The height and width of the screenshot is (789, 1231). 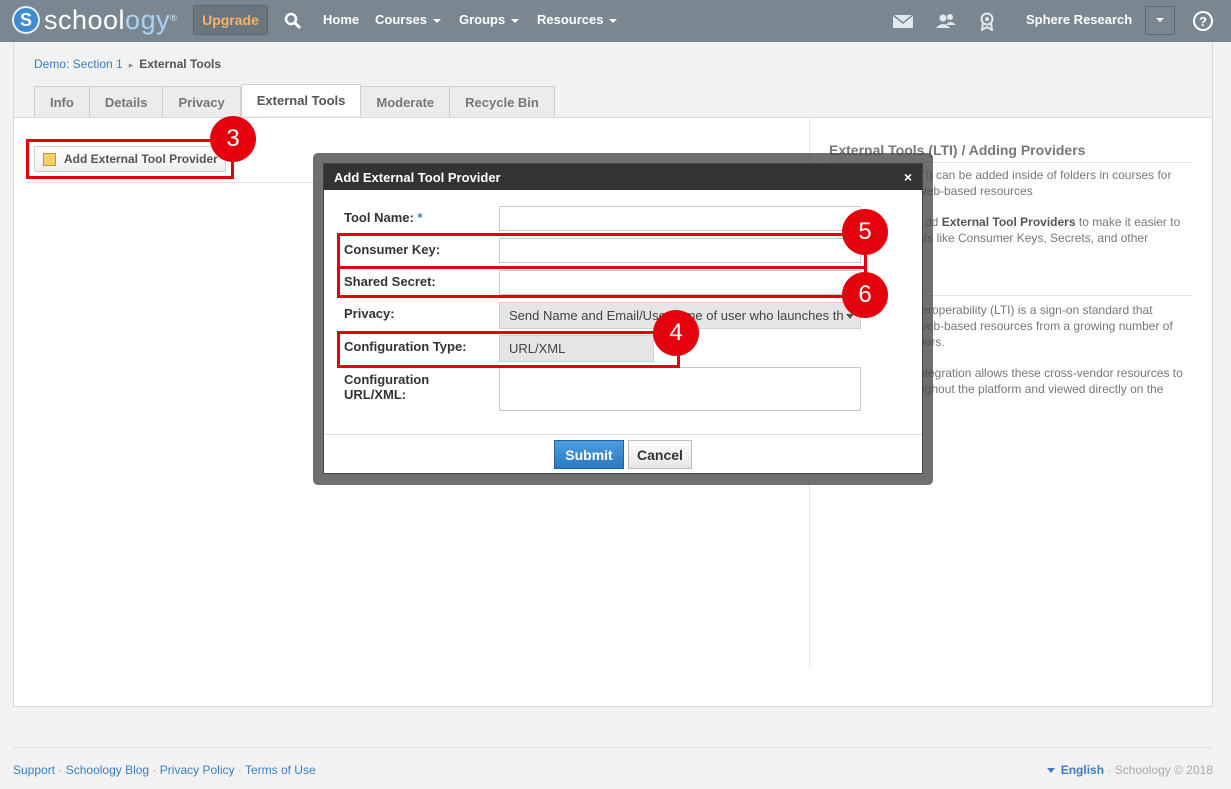 I want to click on tool-name-label: Tool Name: *, so click(x=383, y=217).